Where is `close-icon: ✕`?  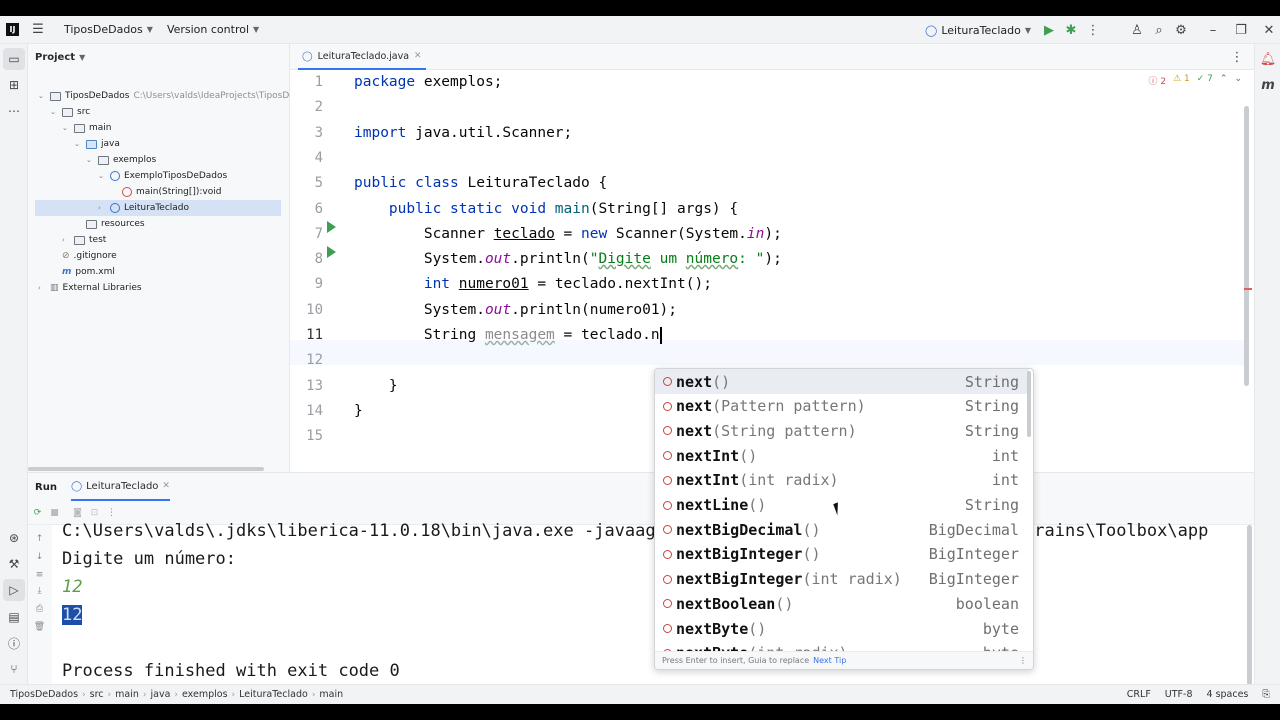
close-icon: ✕ is located at coordinates (1269, 30).